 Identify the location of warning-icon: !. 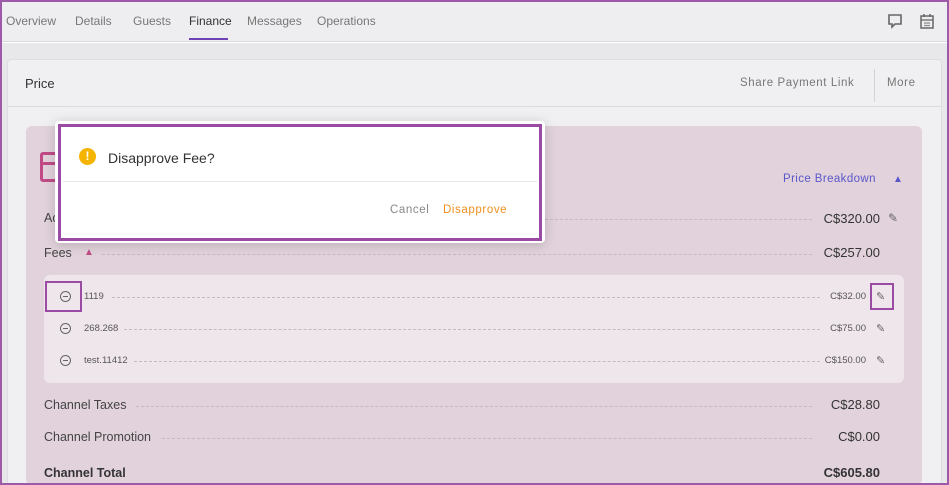
(87, 156).